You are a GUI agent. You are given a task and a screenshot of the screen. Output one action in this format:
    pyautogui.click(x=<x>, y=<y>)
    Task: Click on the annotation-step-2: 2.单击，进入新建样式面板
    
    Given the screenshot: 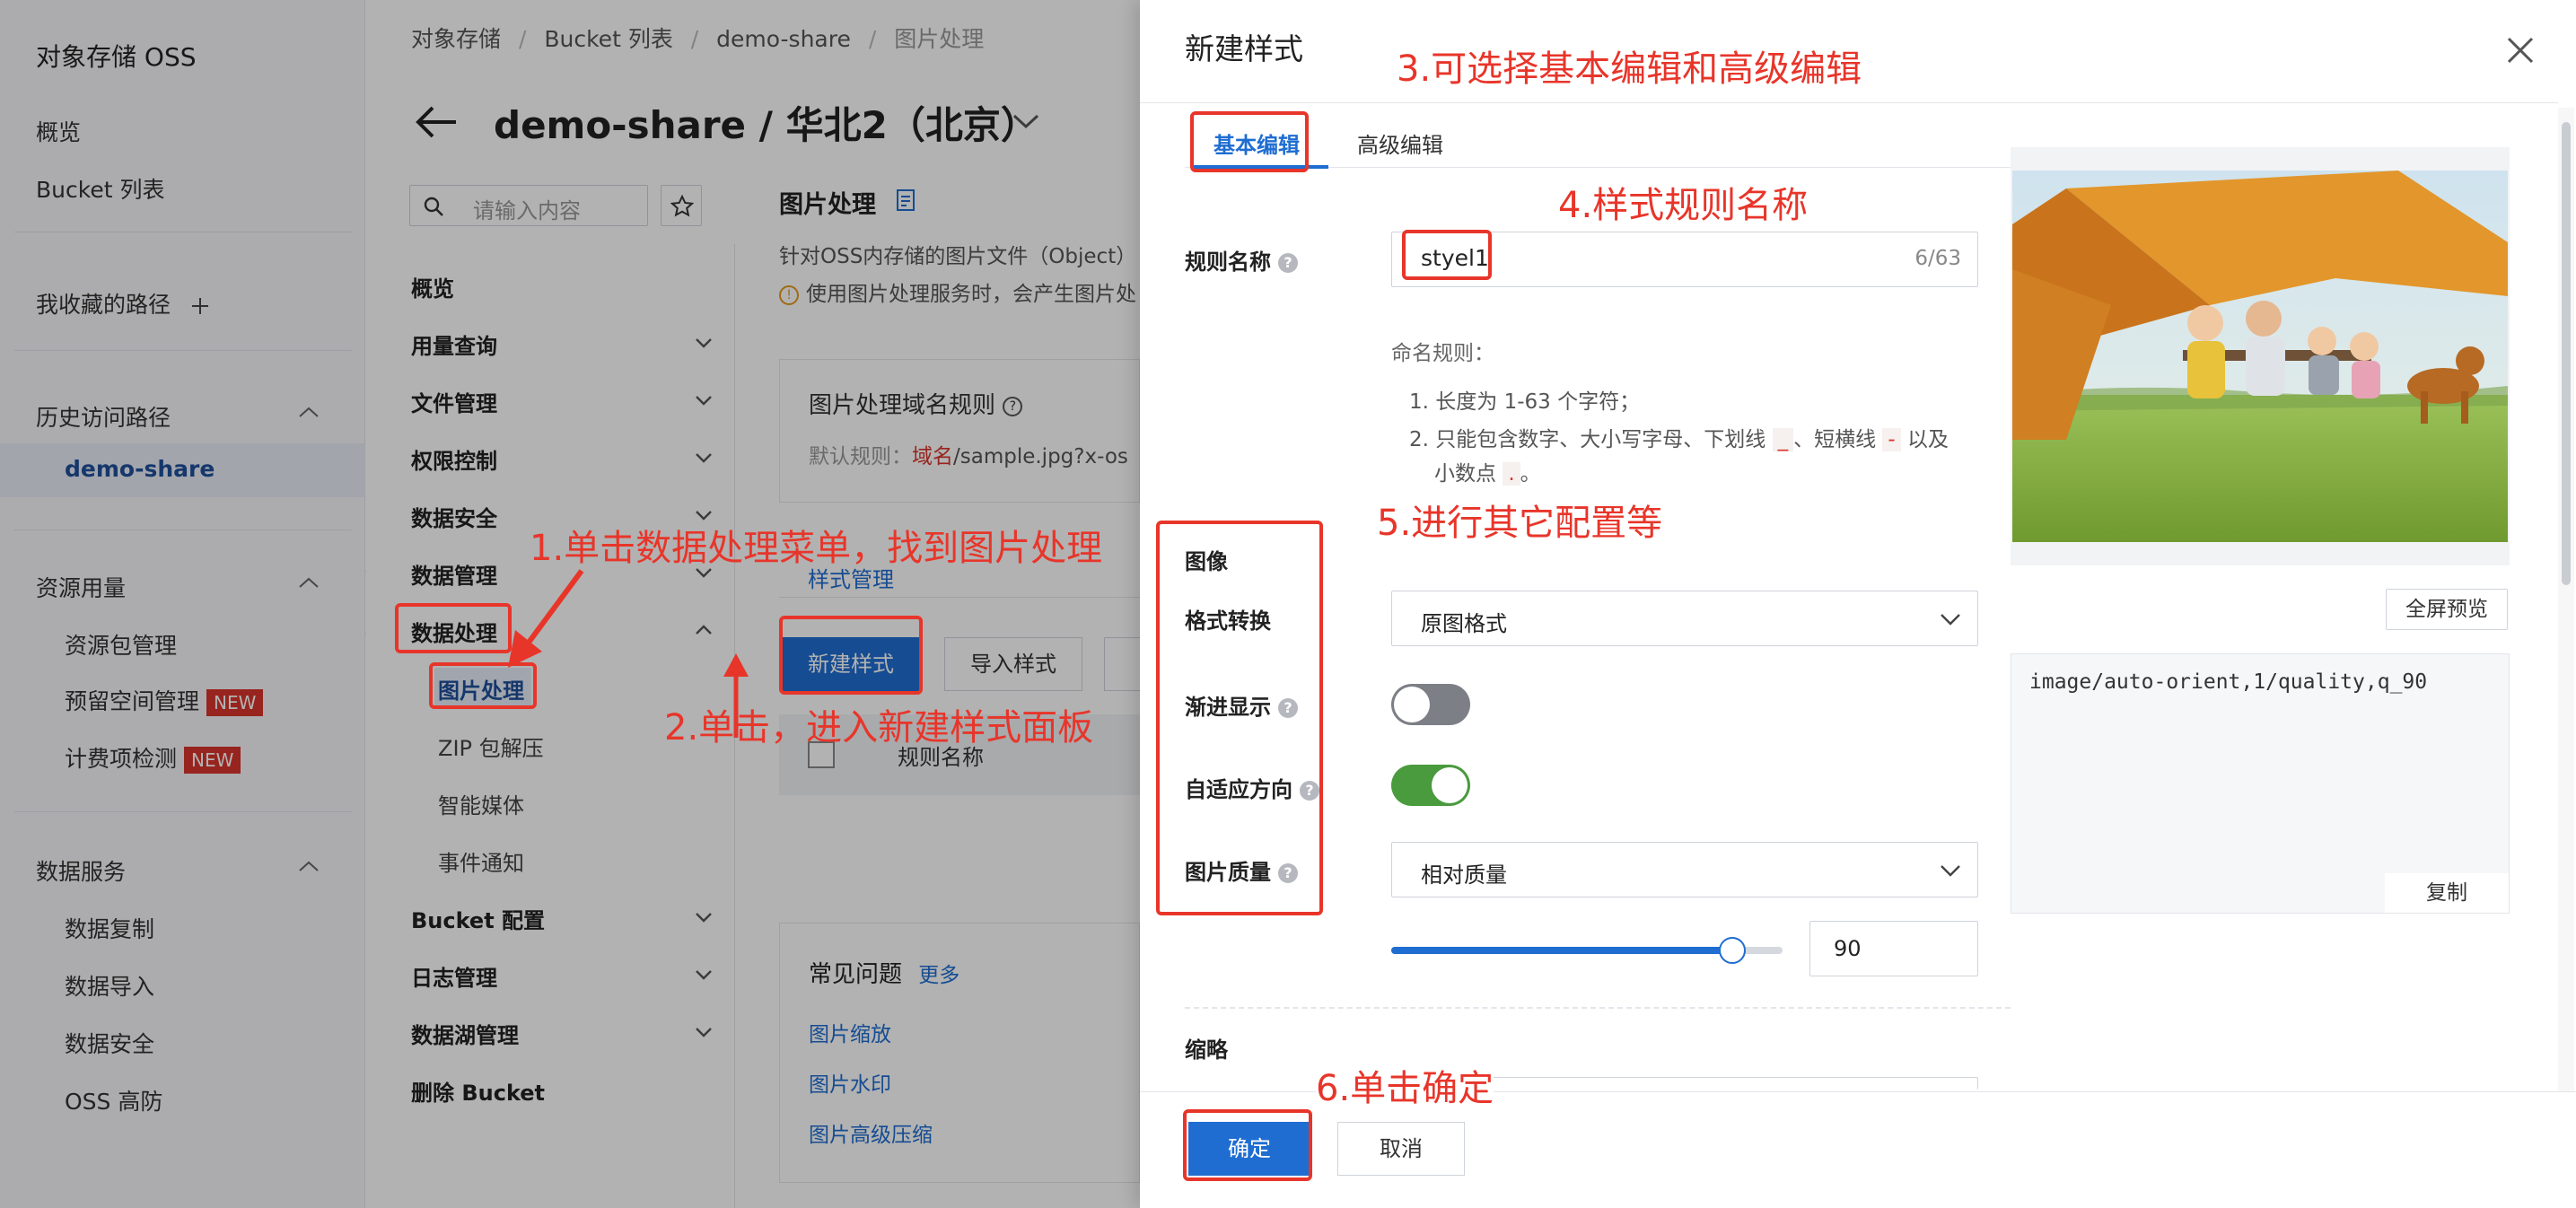 What is the action you would take?
    pyautogui.click(x=879, y=728)
    